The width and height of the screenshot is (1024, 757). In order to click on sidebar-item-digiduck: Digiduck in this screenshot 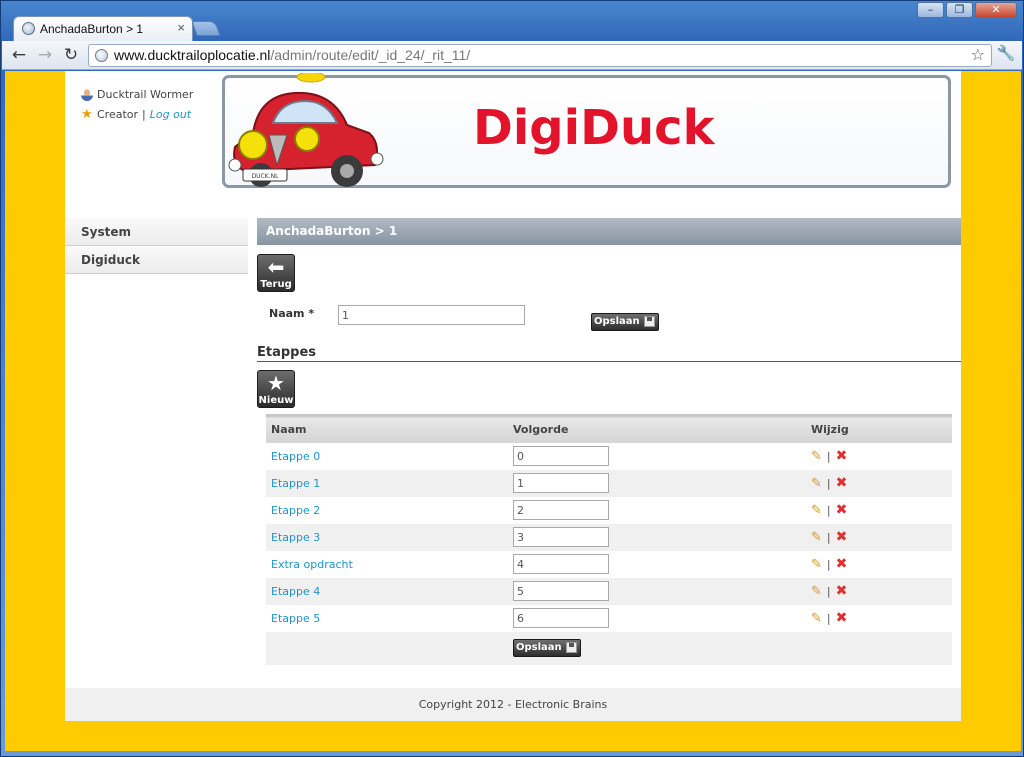, I will do `click(156, 260)`.